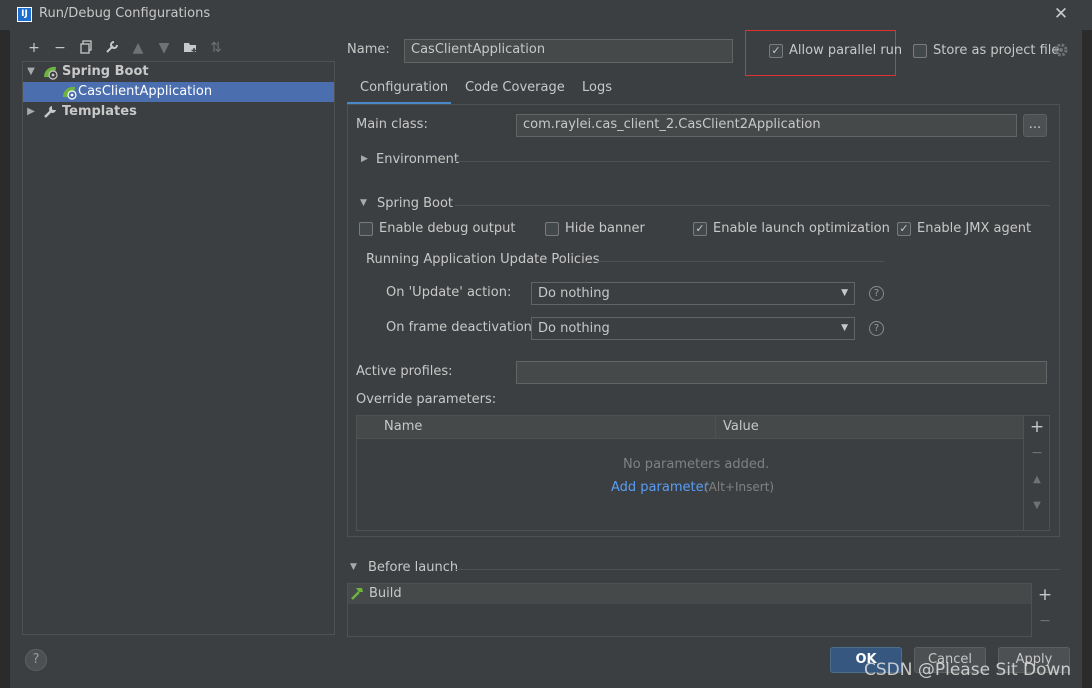 This screenshot has height=688, width=1092. I want to click on build-label: Build, so click(385, 593).